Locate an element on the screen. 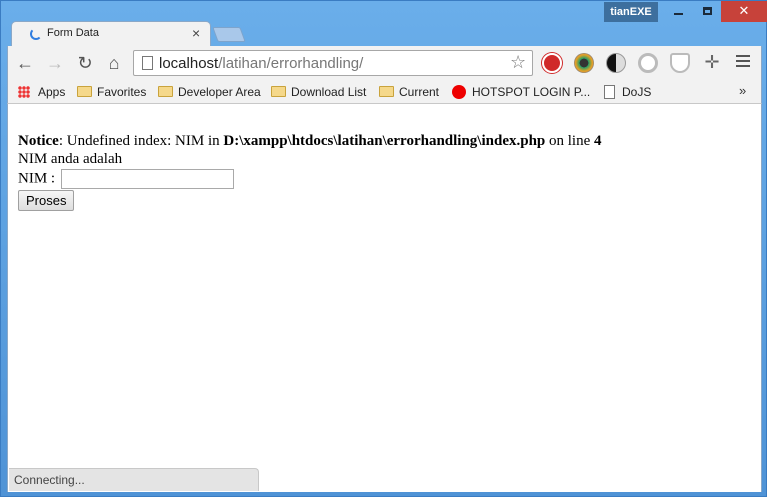 The image size is (767, 497). notice-text-line: on line is located at coordinates (570, 141).